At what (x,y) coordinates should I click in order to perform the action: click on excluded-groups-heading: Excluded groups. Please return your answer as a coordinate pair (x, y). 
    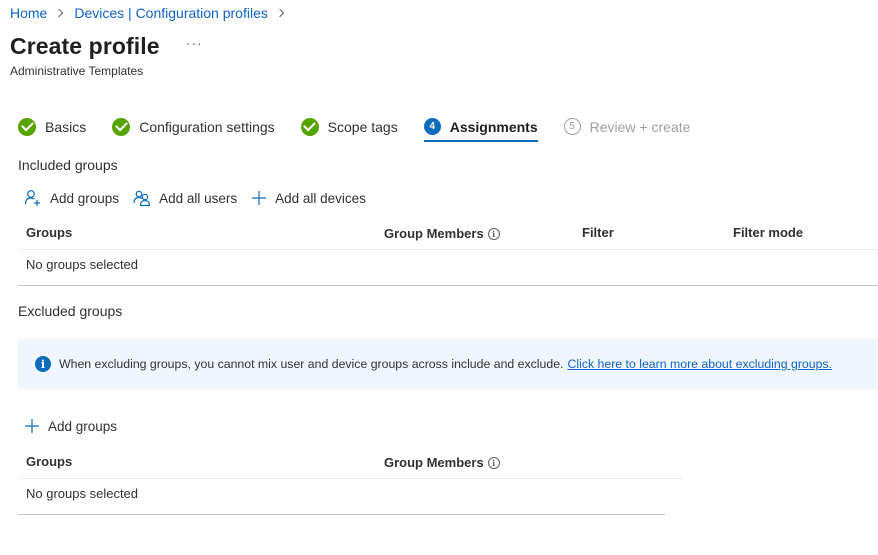
    Looking at the image, I should click on (70, 311).